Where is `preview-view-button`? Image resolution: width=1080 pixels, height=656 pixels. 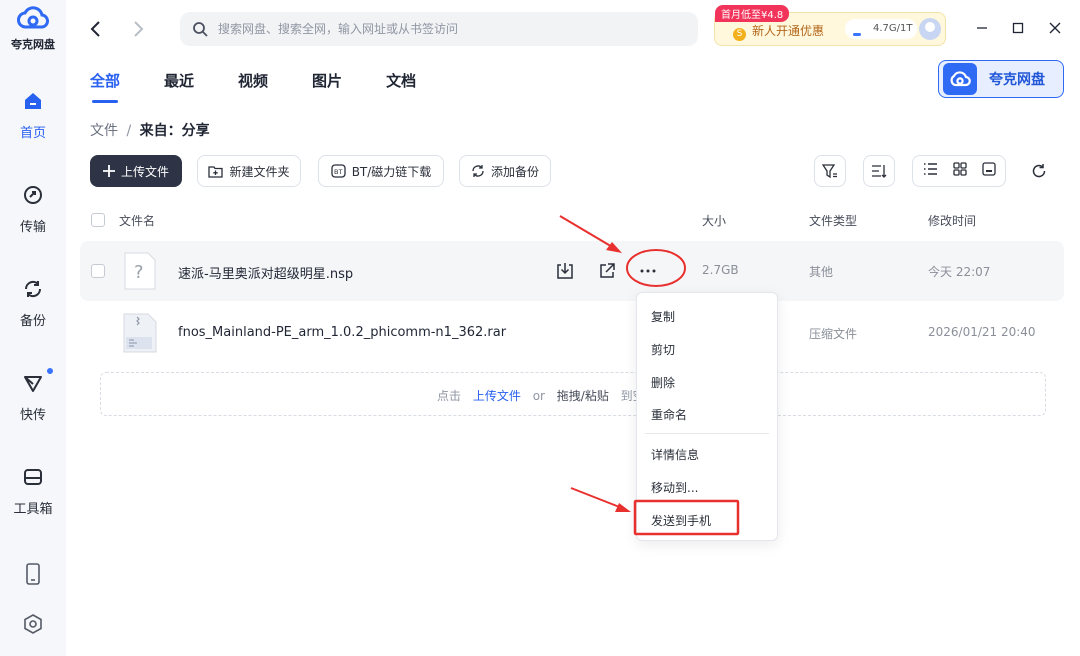
preview-view-button is located at coordinates (988, 171).